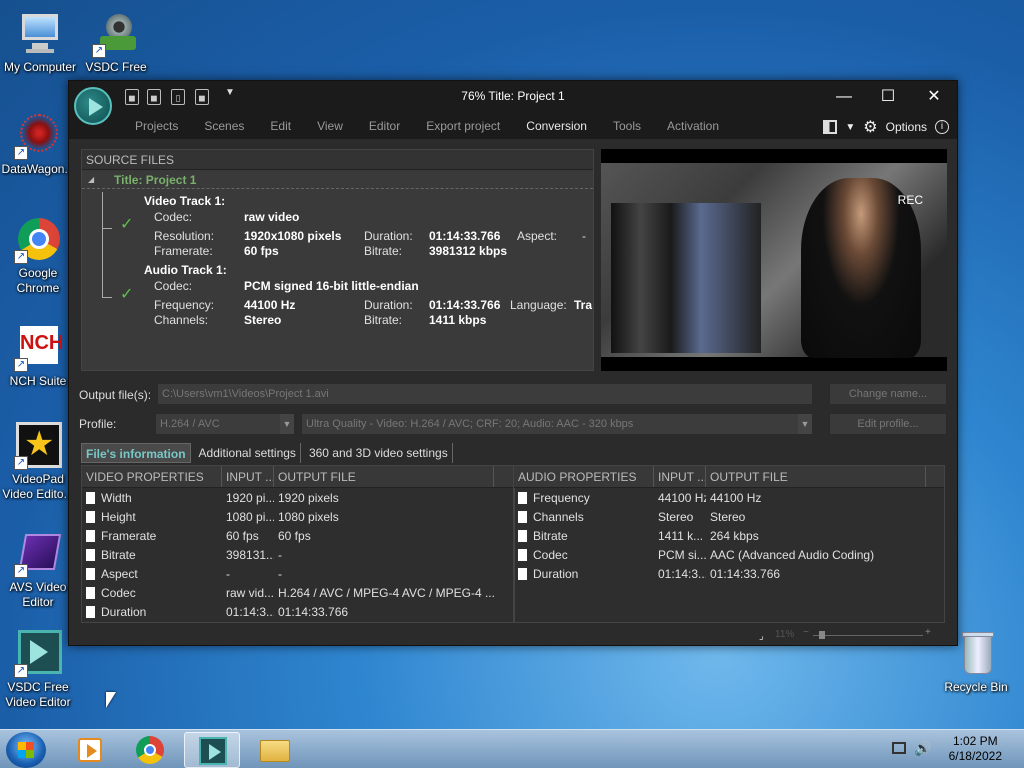  Describe the element at coordinates (468, 251) in the screenshot. I see `video-bitrate-value: 3981312 kbps` at that location.